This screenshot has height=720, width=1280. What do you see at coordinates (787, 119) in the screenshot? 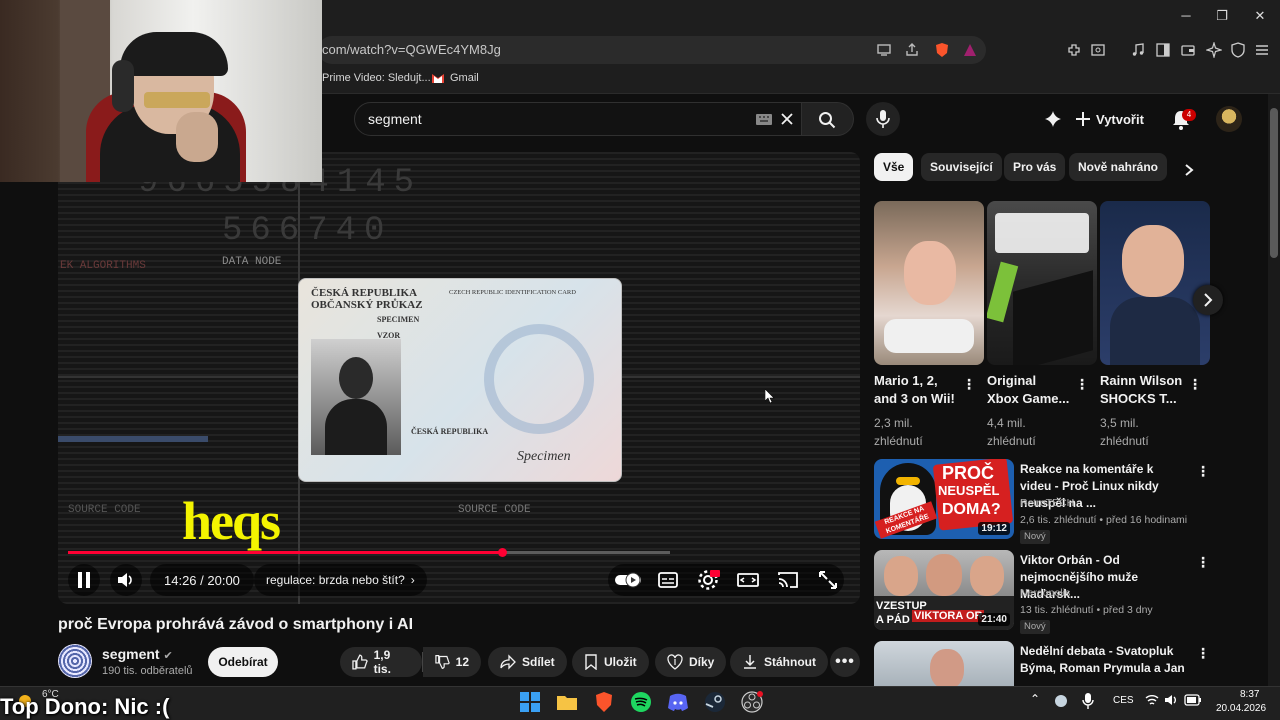
I see `clear-search-icon` at bounding box center [787, 119].